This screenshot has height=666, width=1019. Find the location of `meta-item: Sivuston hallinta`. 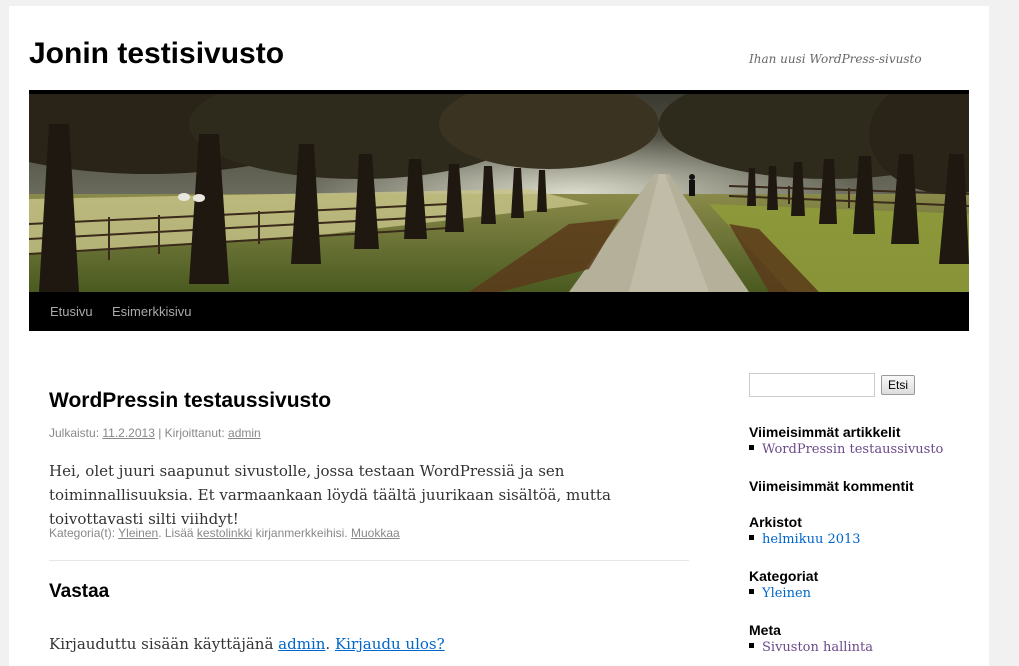

meta-item: Sivuston hallinta is located at coordinates (811, 647).